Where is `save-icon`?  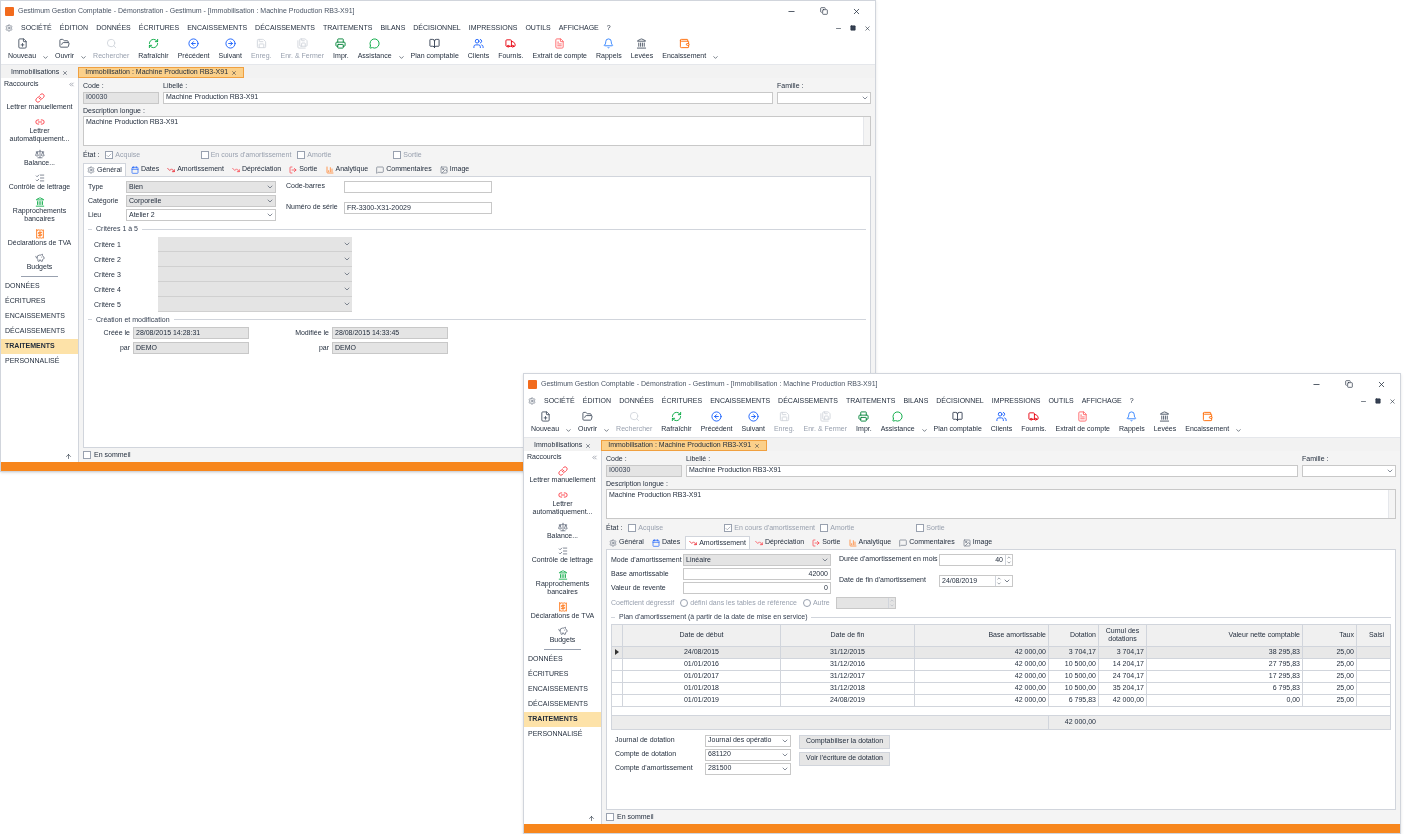
save-icon is located at coordinates (784, 416).